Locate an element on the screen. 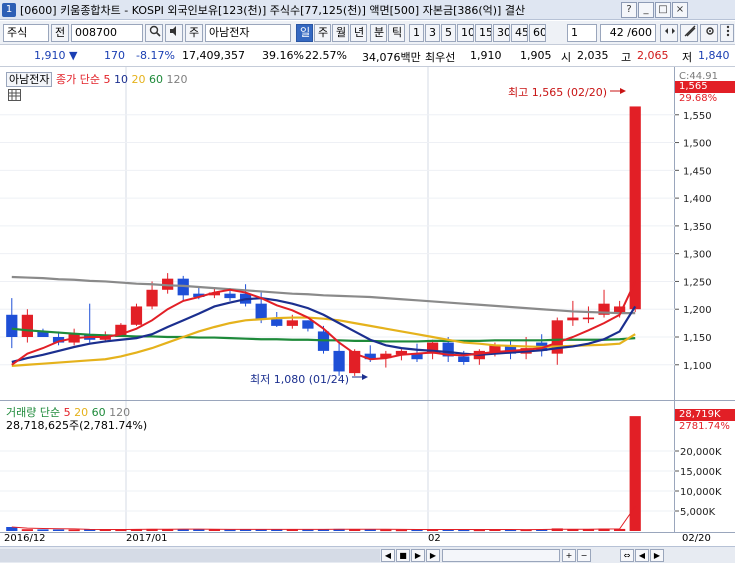 This screenshot has width=735, height=563. price-tick-label: 1,150 is located at coordinates (697, 338).